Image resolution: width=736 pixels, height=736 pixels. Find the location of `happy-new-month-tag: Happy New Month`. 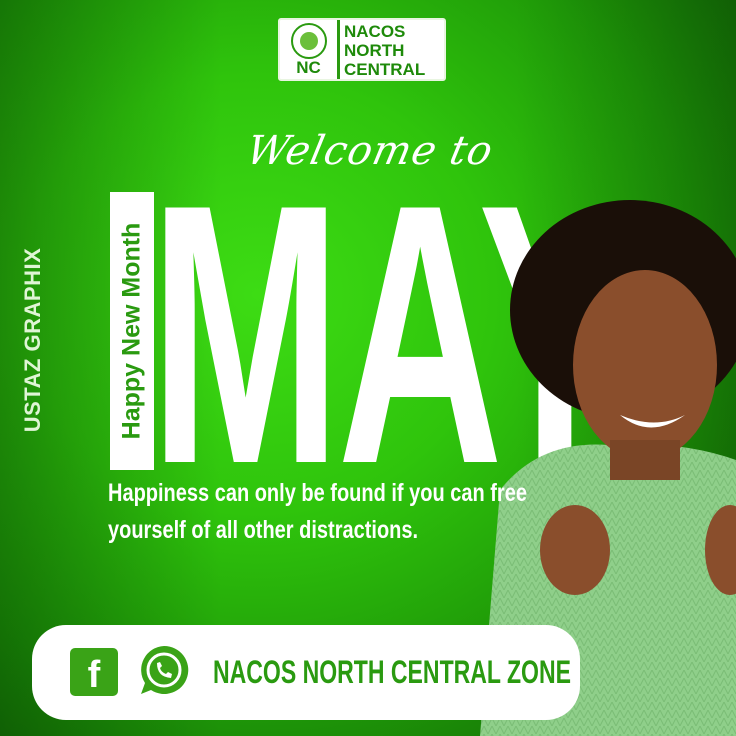

happy-new-month-tag: Happy New Month is located at coordinates (131, 331).